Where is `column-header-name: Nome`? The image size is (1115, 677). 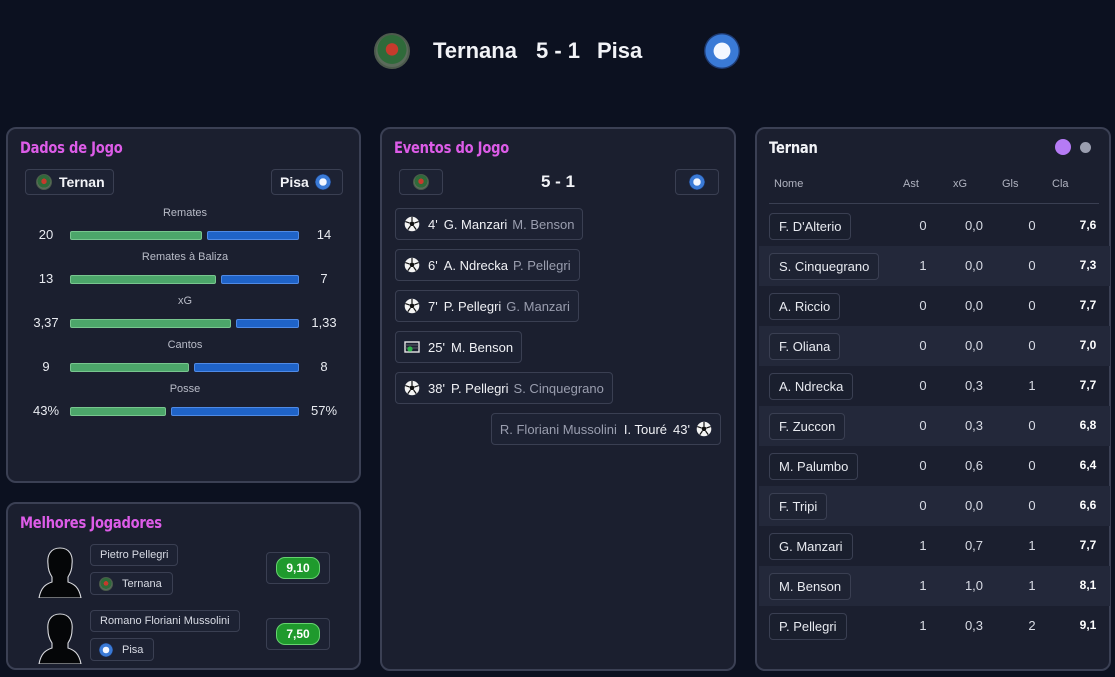
column-header-name: Nome is located at coordinates (788, 184).